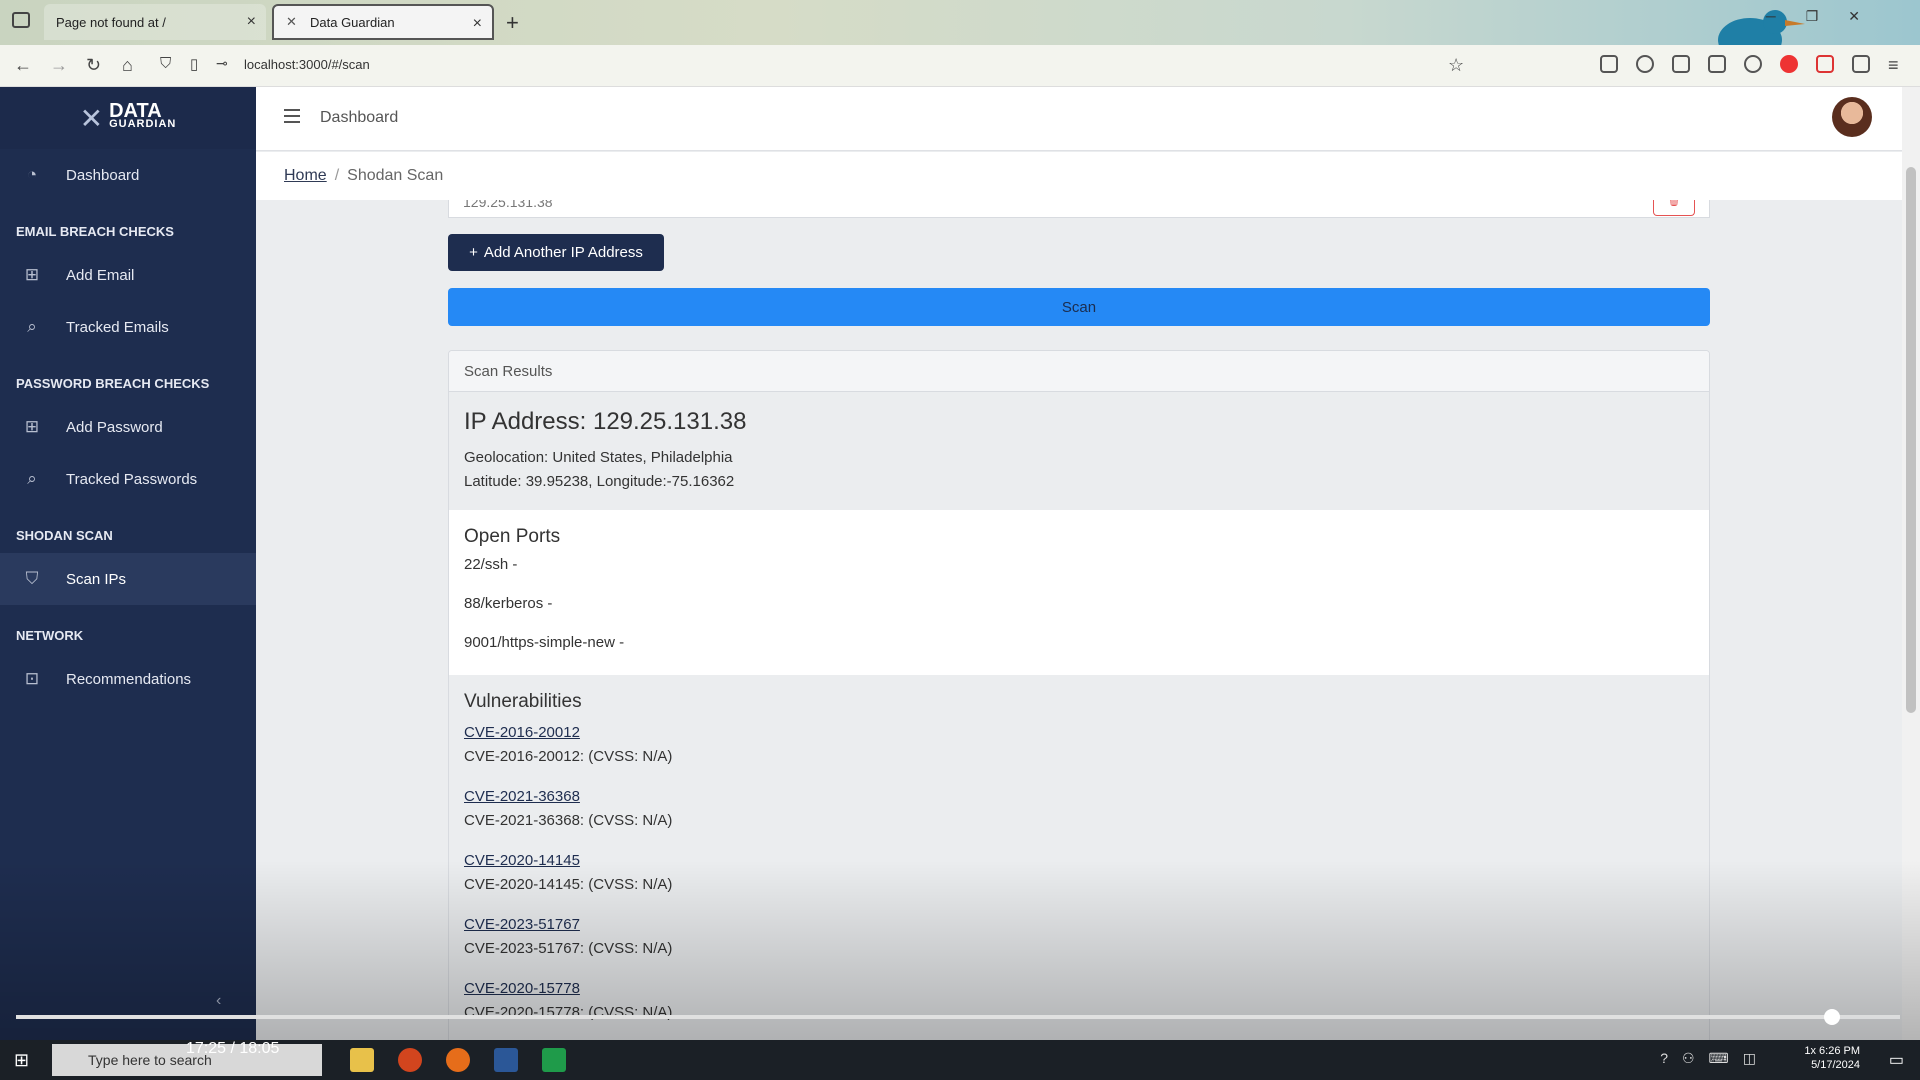 This screenshot has height=1080, width=1920. Describe the element at coordinates (1079, 209) in the screenshot. I see `ip-address-input: 129.25.131.38 🗑` at that location.